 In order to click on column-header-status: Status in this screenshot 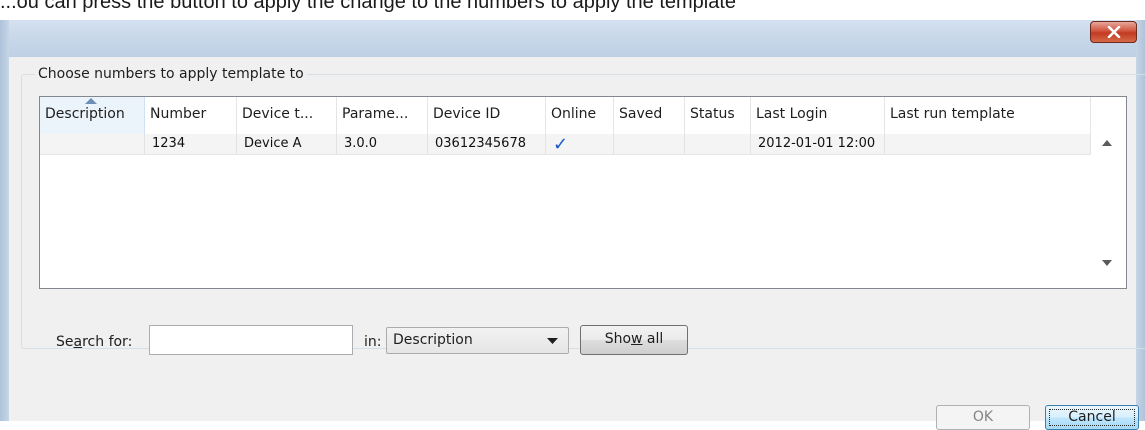, I will do `click(718, 115)`.